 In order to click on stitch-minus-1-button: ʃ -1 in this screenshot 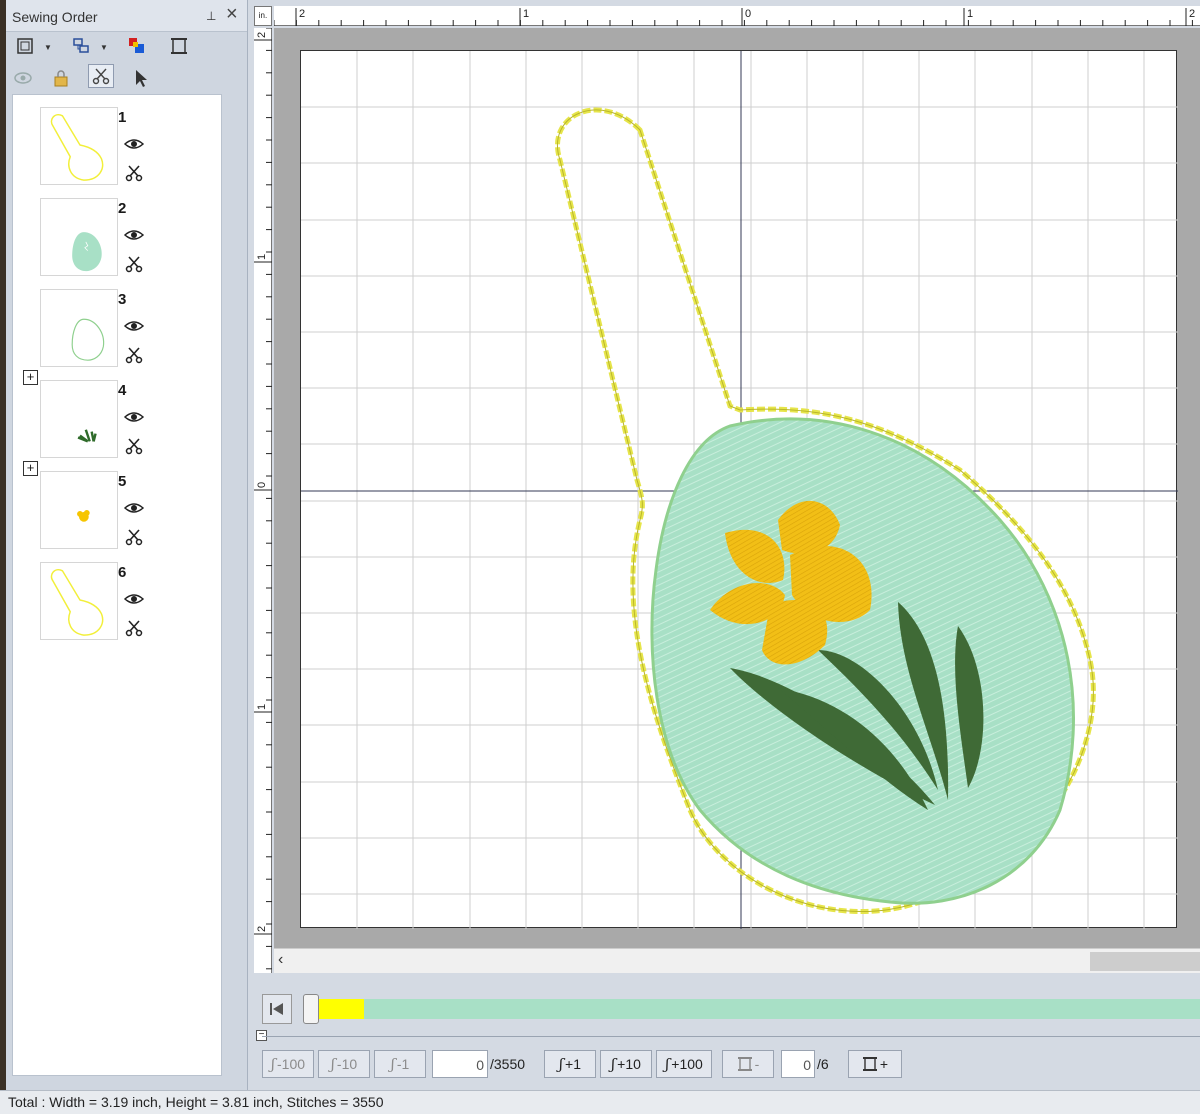, I will do `click(400, 1064)`.